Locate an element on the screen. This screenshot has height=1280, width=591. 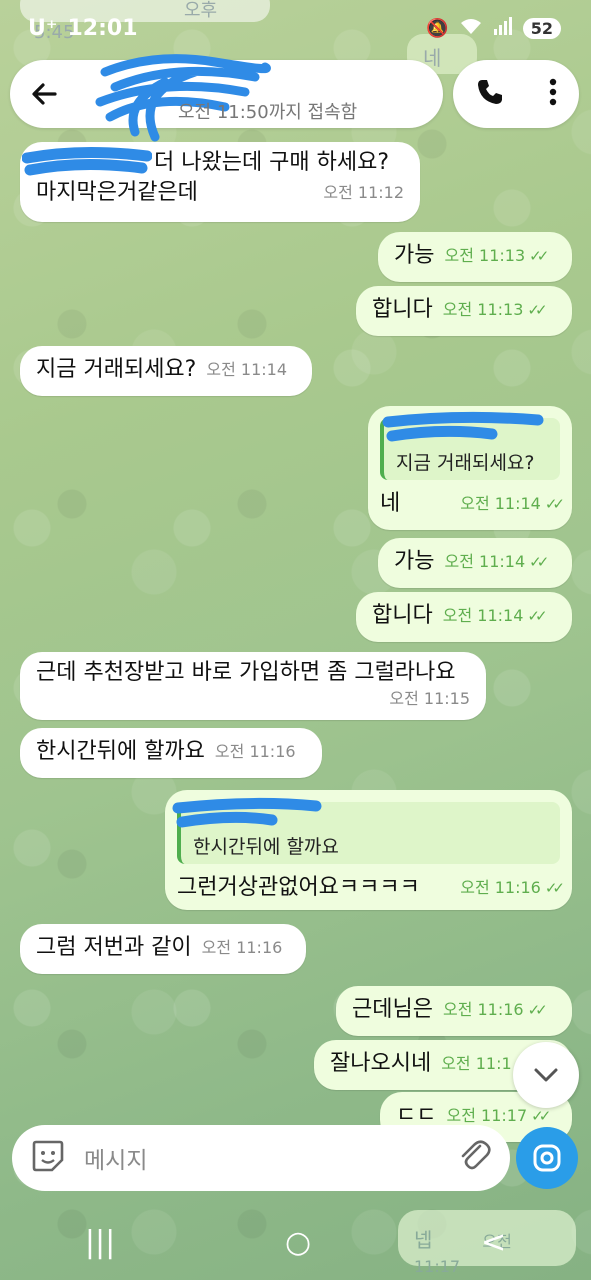
message-incoming: 지금 거래되세요? 오전 11:14 is located at coordinates (166, 371).